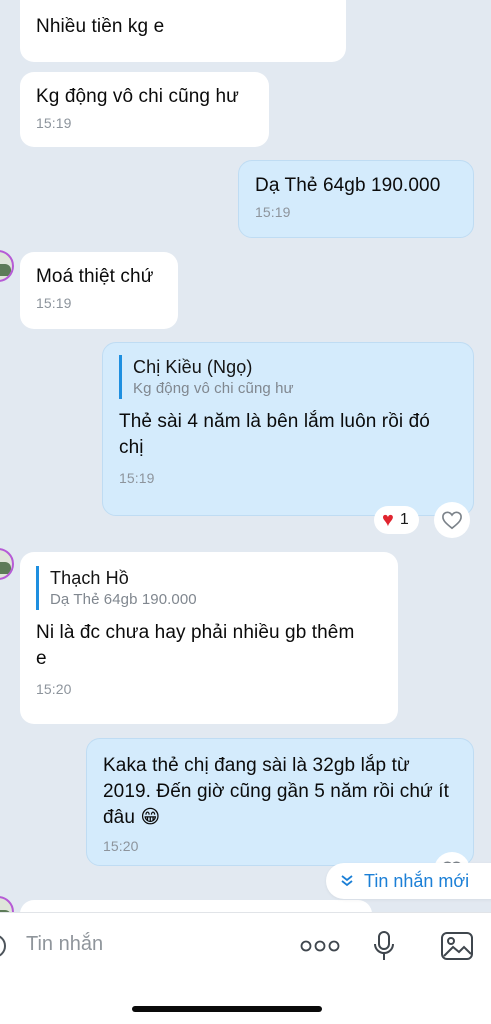 Image resolution: width=491 pixels, height=1024 pixels. Describe the element at coordinates (195, 645) in the screenshot. I see `message-text: Ni là đc chưa hay phải nhiều gb thêm e` at that location.